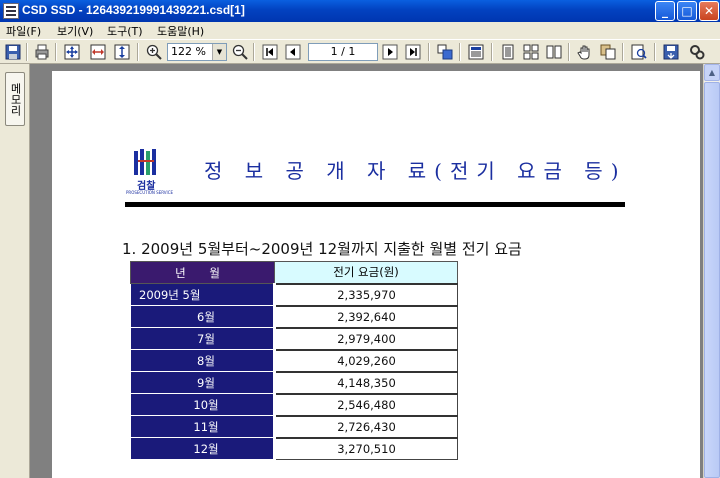 This screenshot has width=720, height=478. Describe the element at coordinates (270, 52) in the screenshot. I see `first-page-icon` at that location.